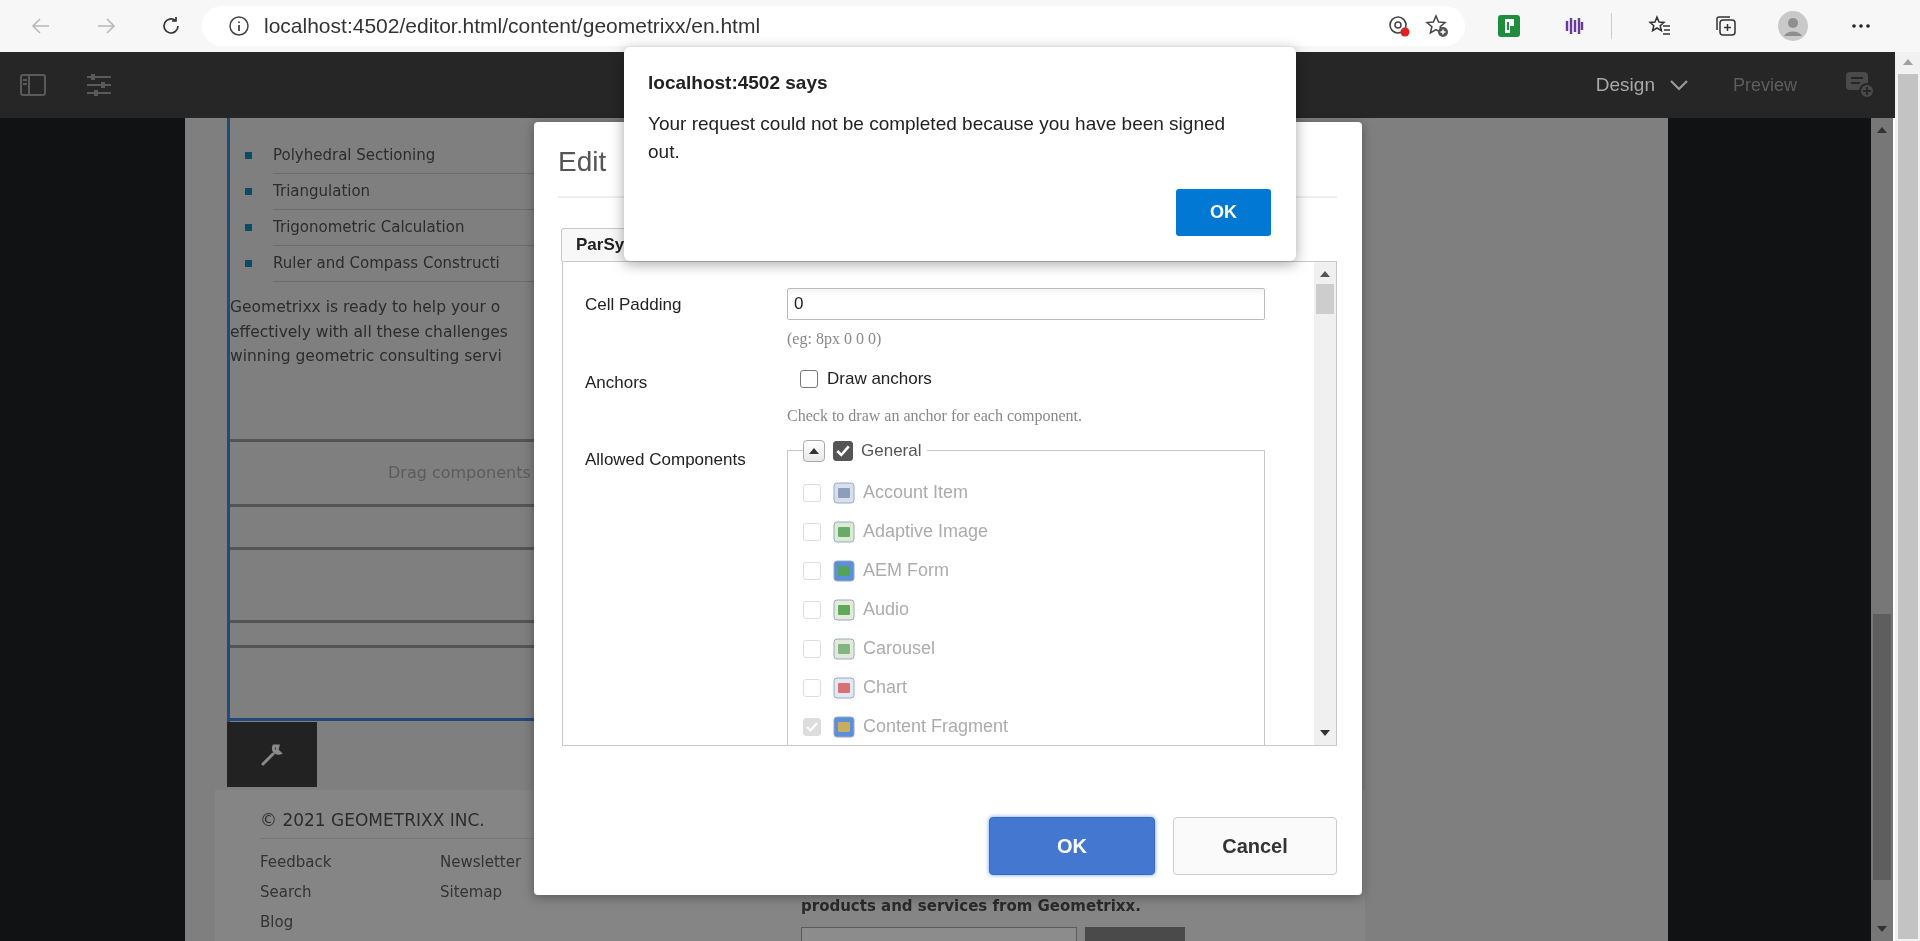 Image resolution: width=1920 pixels, height=941 pixels. What do you see at coordinates (33, 85) in the screenshot?
I see `side-panel-icon` at bounding box center [33, 85].